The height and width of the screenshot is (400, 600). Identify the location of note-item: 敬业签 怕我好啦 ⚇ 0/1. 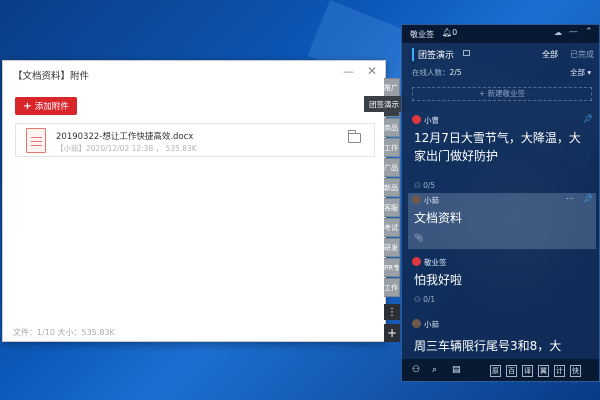
(502, 283).